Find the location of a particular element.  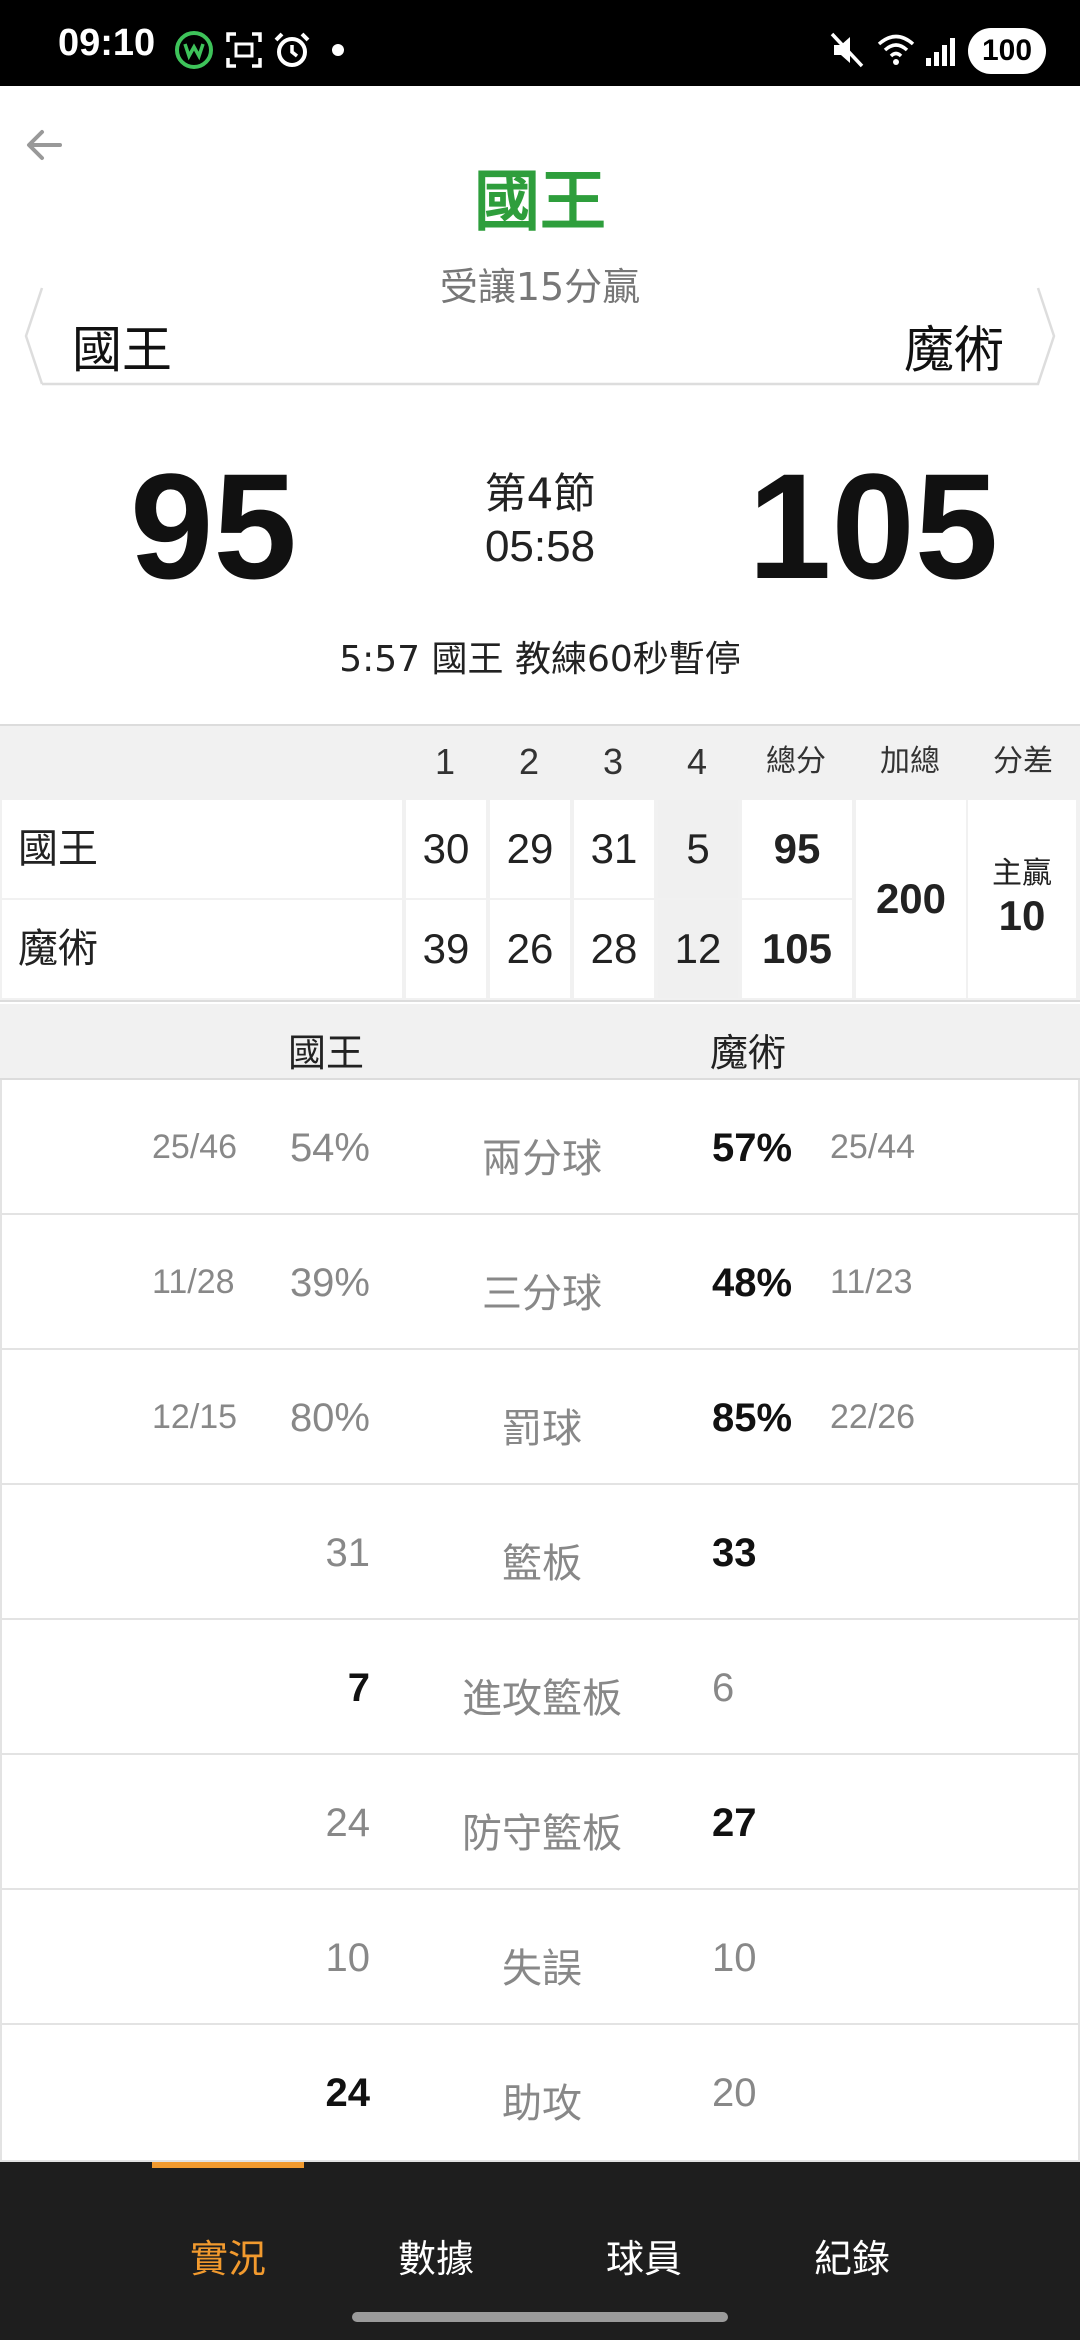

header-diff: 分差 is located at coordinates (1023, 761).